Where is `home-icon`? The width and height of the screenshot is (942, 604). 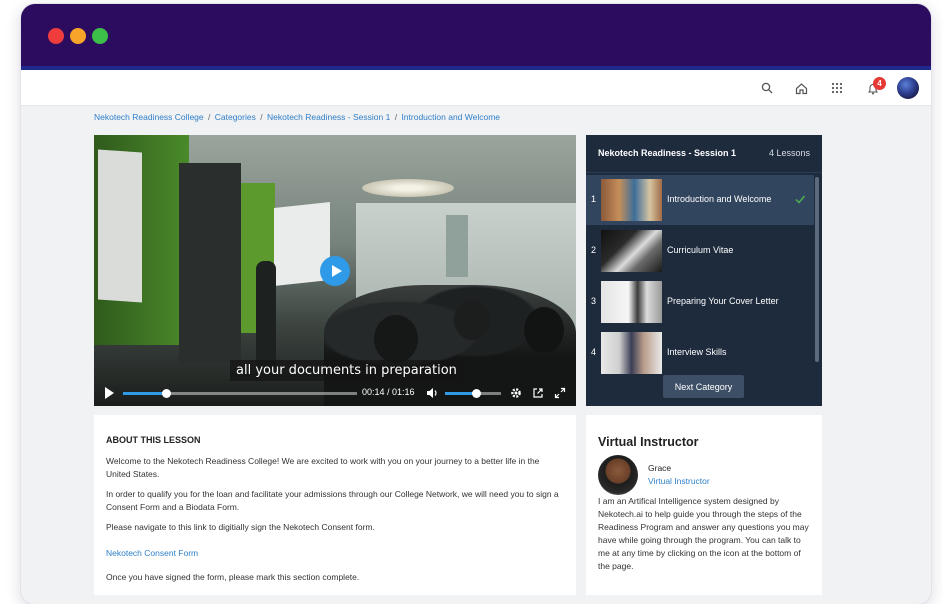 home-icon is located at coordinates (801, 88).